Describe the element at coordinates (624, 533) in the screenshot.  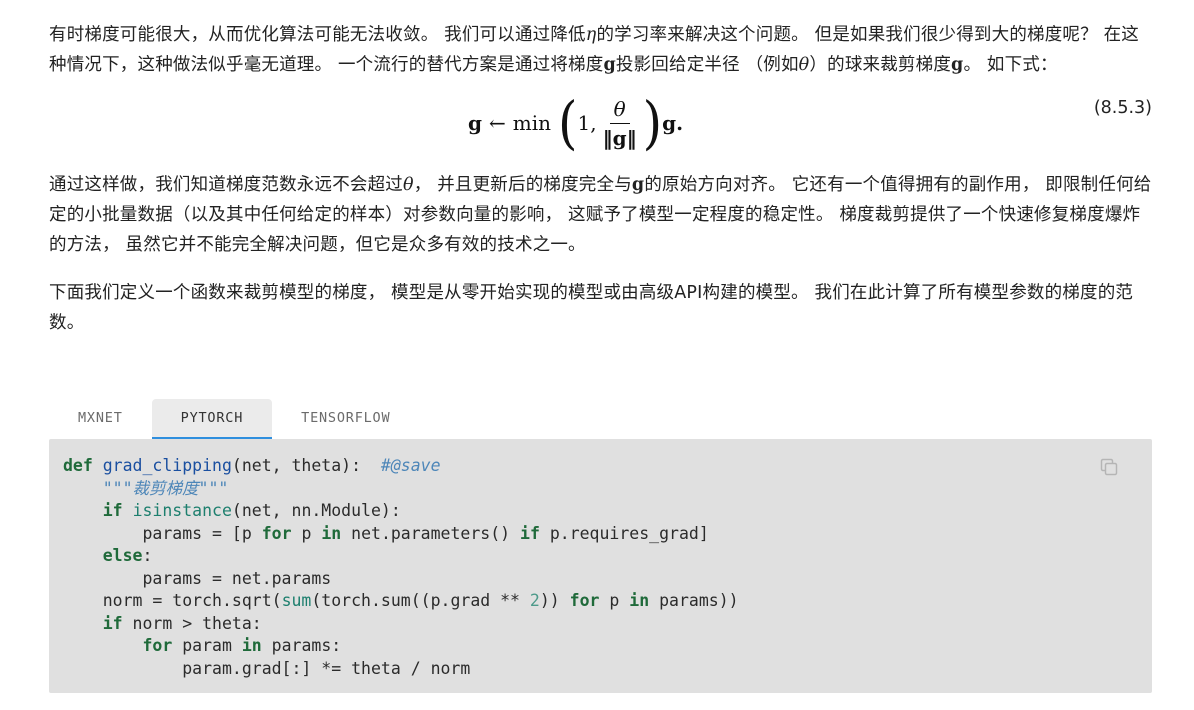
I see `code-token: p.requires_grad]` at that location.